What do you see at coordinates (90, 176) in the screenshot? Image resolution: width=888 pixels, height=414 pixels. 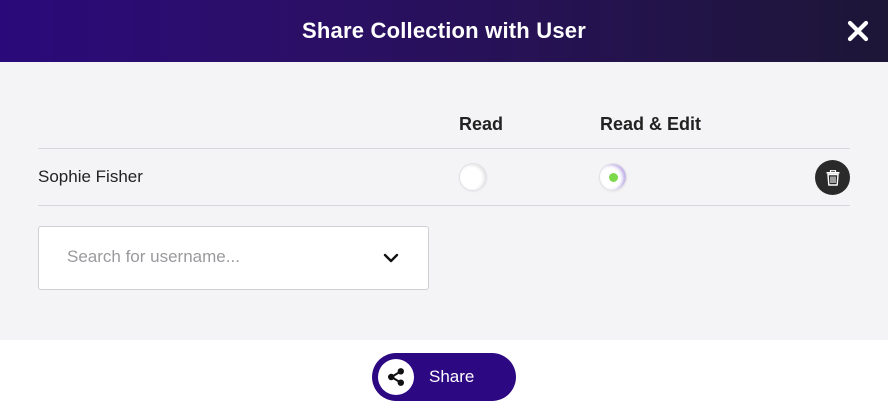 I see `user-name: Sophie Fisher` at bounding box center [90, 176].